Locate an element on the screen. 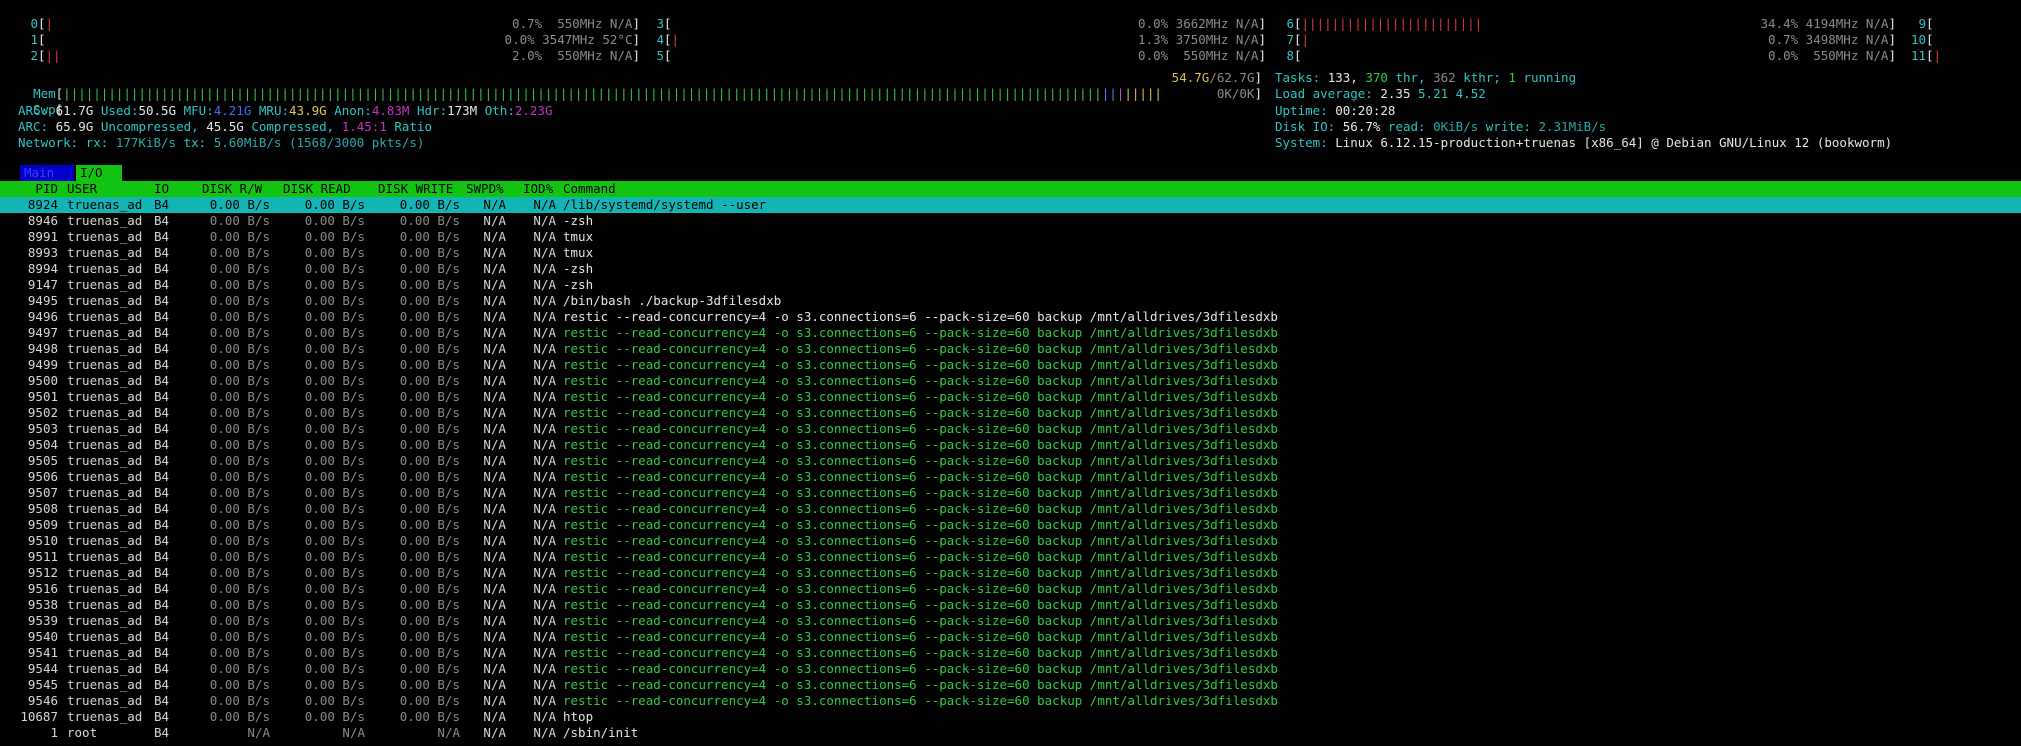 Image resolution: width=2021 pixels, height=746 pixels. disk-read-cell: 0.00 B/s is located at coordinates (334, 668).